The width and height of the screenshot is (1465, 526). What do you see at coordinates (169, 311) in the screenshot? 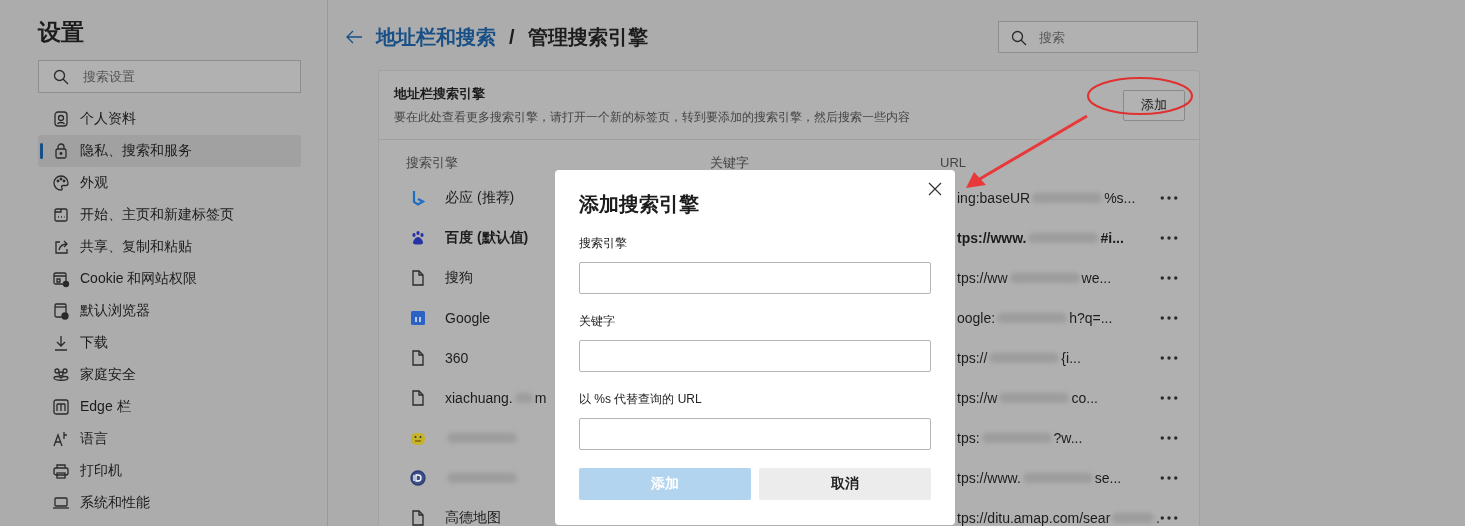
I see `sidebar-item: 默认浏览器` at bounding box center [169, 311].